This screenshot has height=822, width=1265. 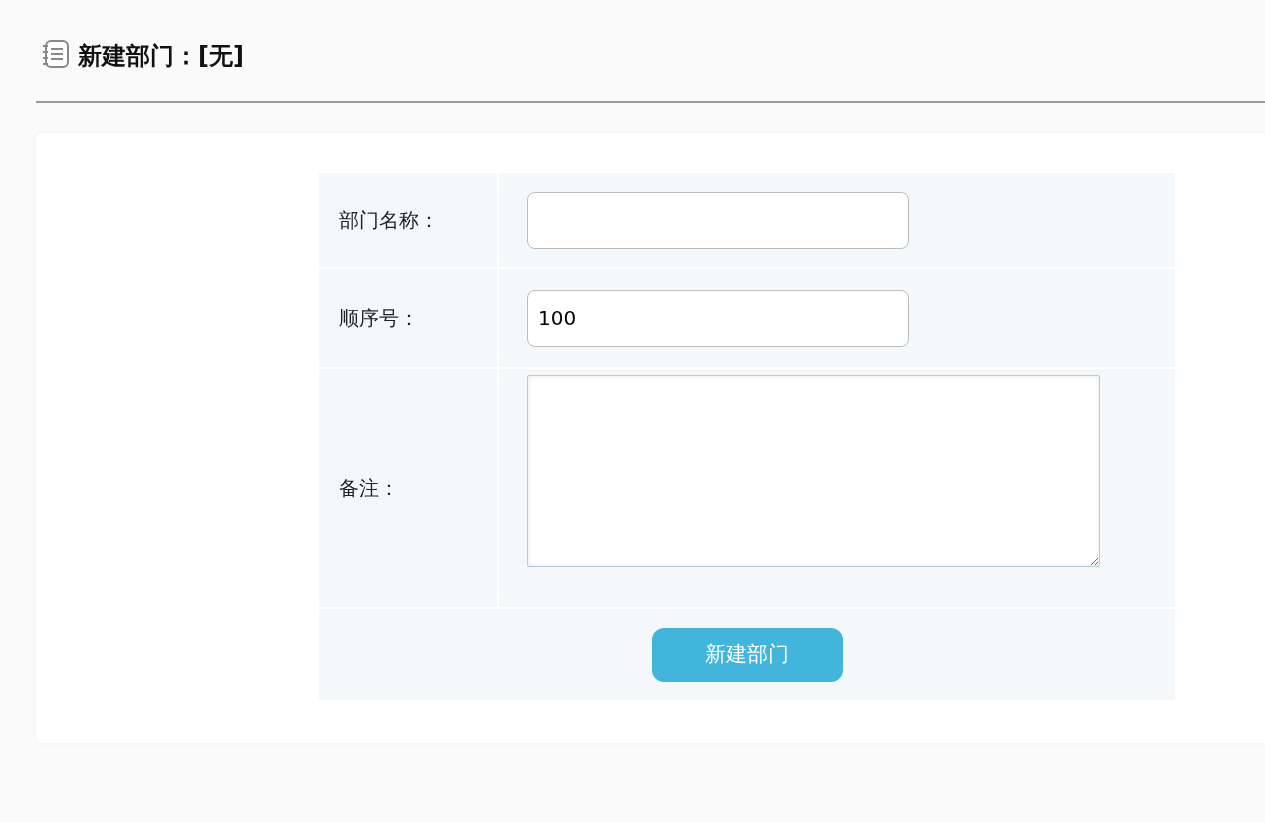 I want to click on field-label: 备注：, so click(x=369, y=488).